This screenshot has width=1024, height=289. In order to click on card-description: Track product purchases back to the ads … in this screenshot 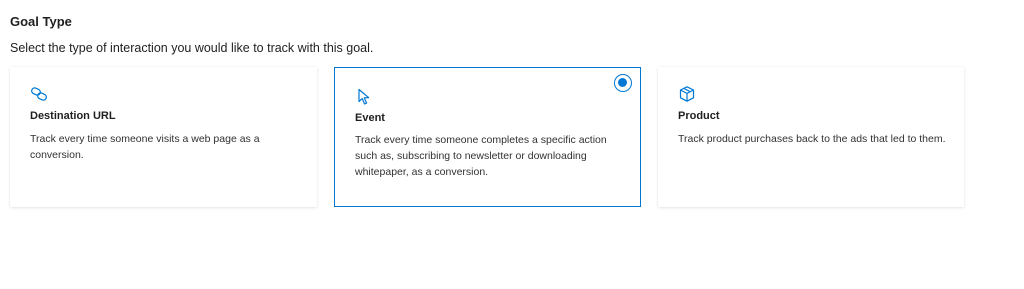, I will do `click(812, 139)`.